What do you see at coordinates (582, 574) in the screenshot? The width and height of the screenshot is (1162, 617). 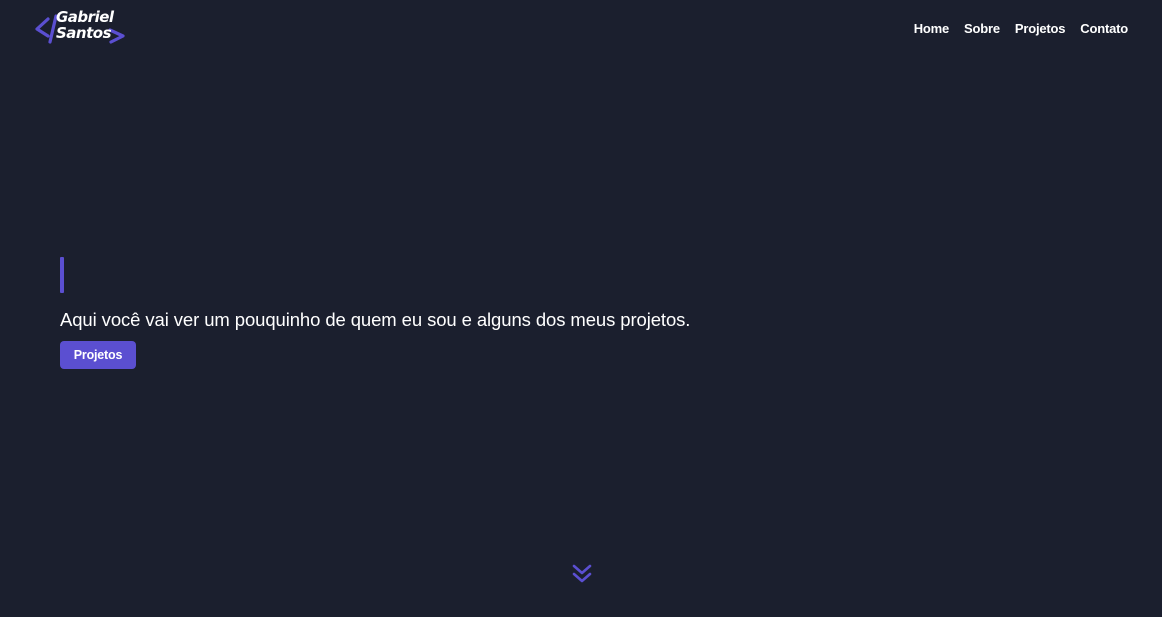 I see `double-chevron-down-icon` at bounding box center [582, 574].